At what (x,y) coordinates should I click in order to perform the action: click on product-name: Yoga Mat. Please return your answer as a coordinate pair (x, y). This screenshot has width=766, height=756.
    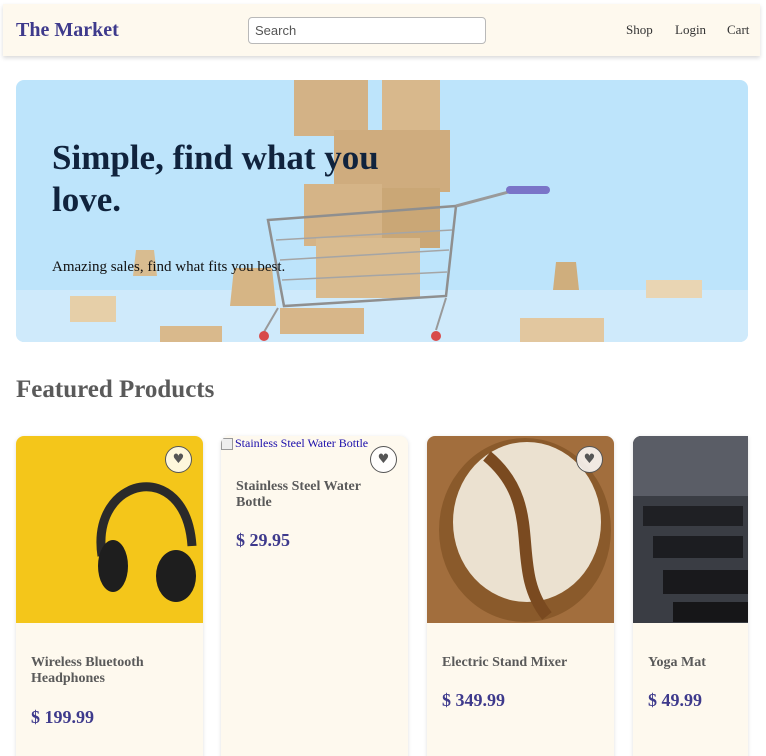
    Looking at the image, I should click on (698, 663).